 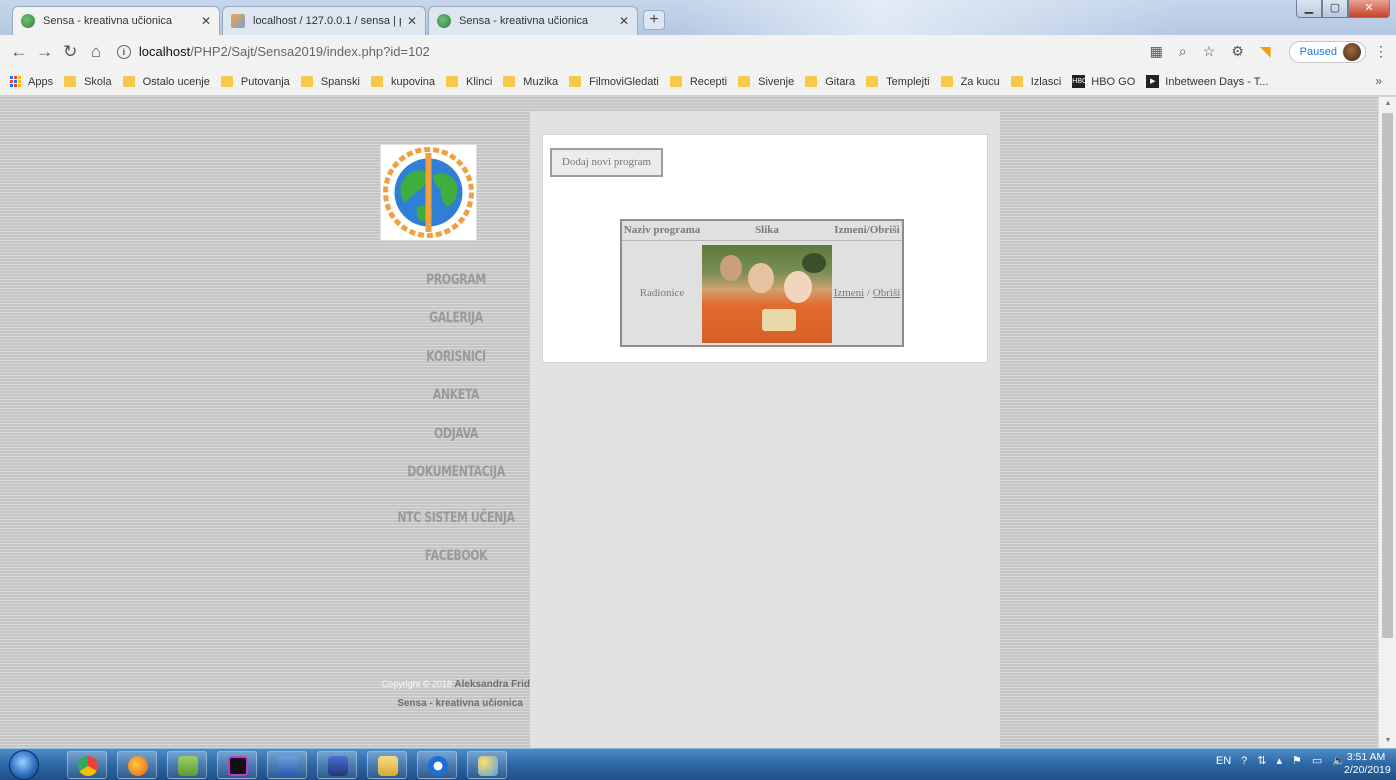 What do you see at coordinates (1327, 51) in the screenshot?
I see `profile-button: Paused` at bounding box center [1327, 51].